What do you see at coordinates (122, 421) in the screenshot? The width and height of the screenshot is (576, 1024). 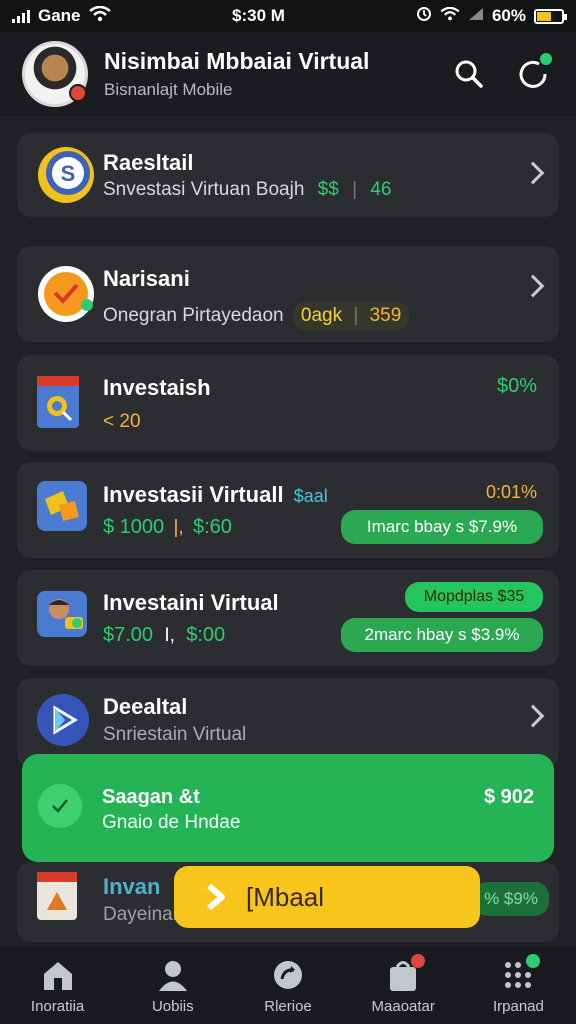 I see `item-sub-value: < 20` at bounding box center [122, 421].